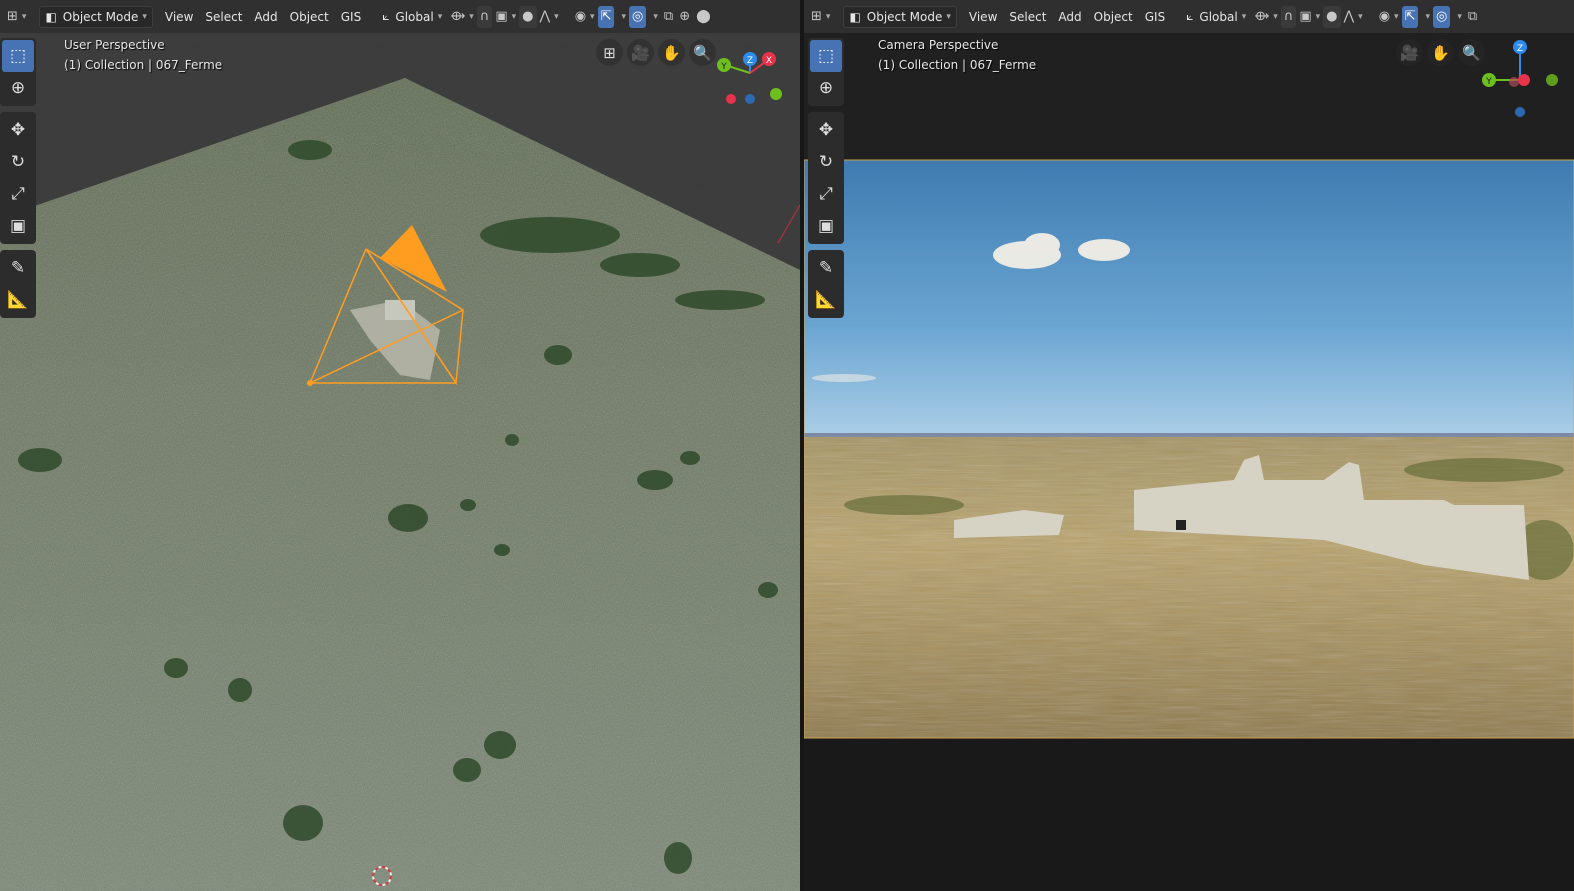 The image size is (1574, 891). What do you see at coordinates (1523, 80) in the screenshot?
I see `navigation-gizmo: Z Y` at bounding box center [1523, 80].